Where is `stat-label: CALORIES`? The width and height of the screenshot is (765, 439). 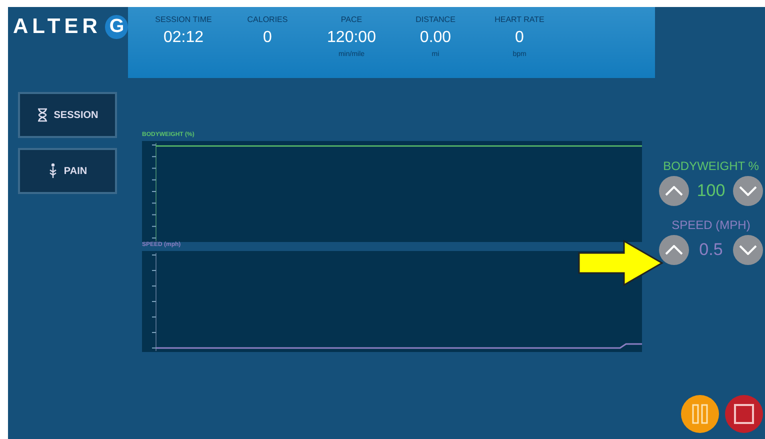
stat-label: CALORIES is located at coordinates (267, 19).